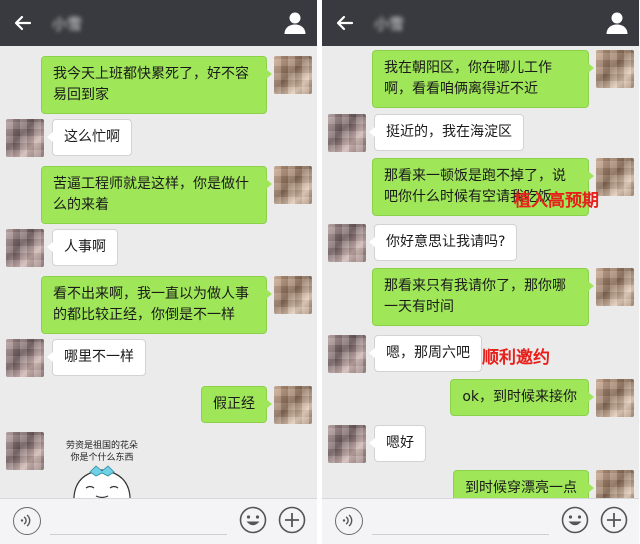 The image size is (640, 544). What do you see at coordinates (443, 242) in the screenshot?
I see `received-message: 你好意思让我请吗?` at bounding box center [443, 242].